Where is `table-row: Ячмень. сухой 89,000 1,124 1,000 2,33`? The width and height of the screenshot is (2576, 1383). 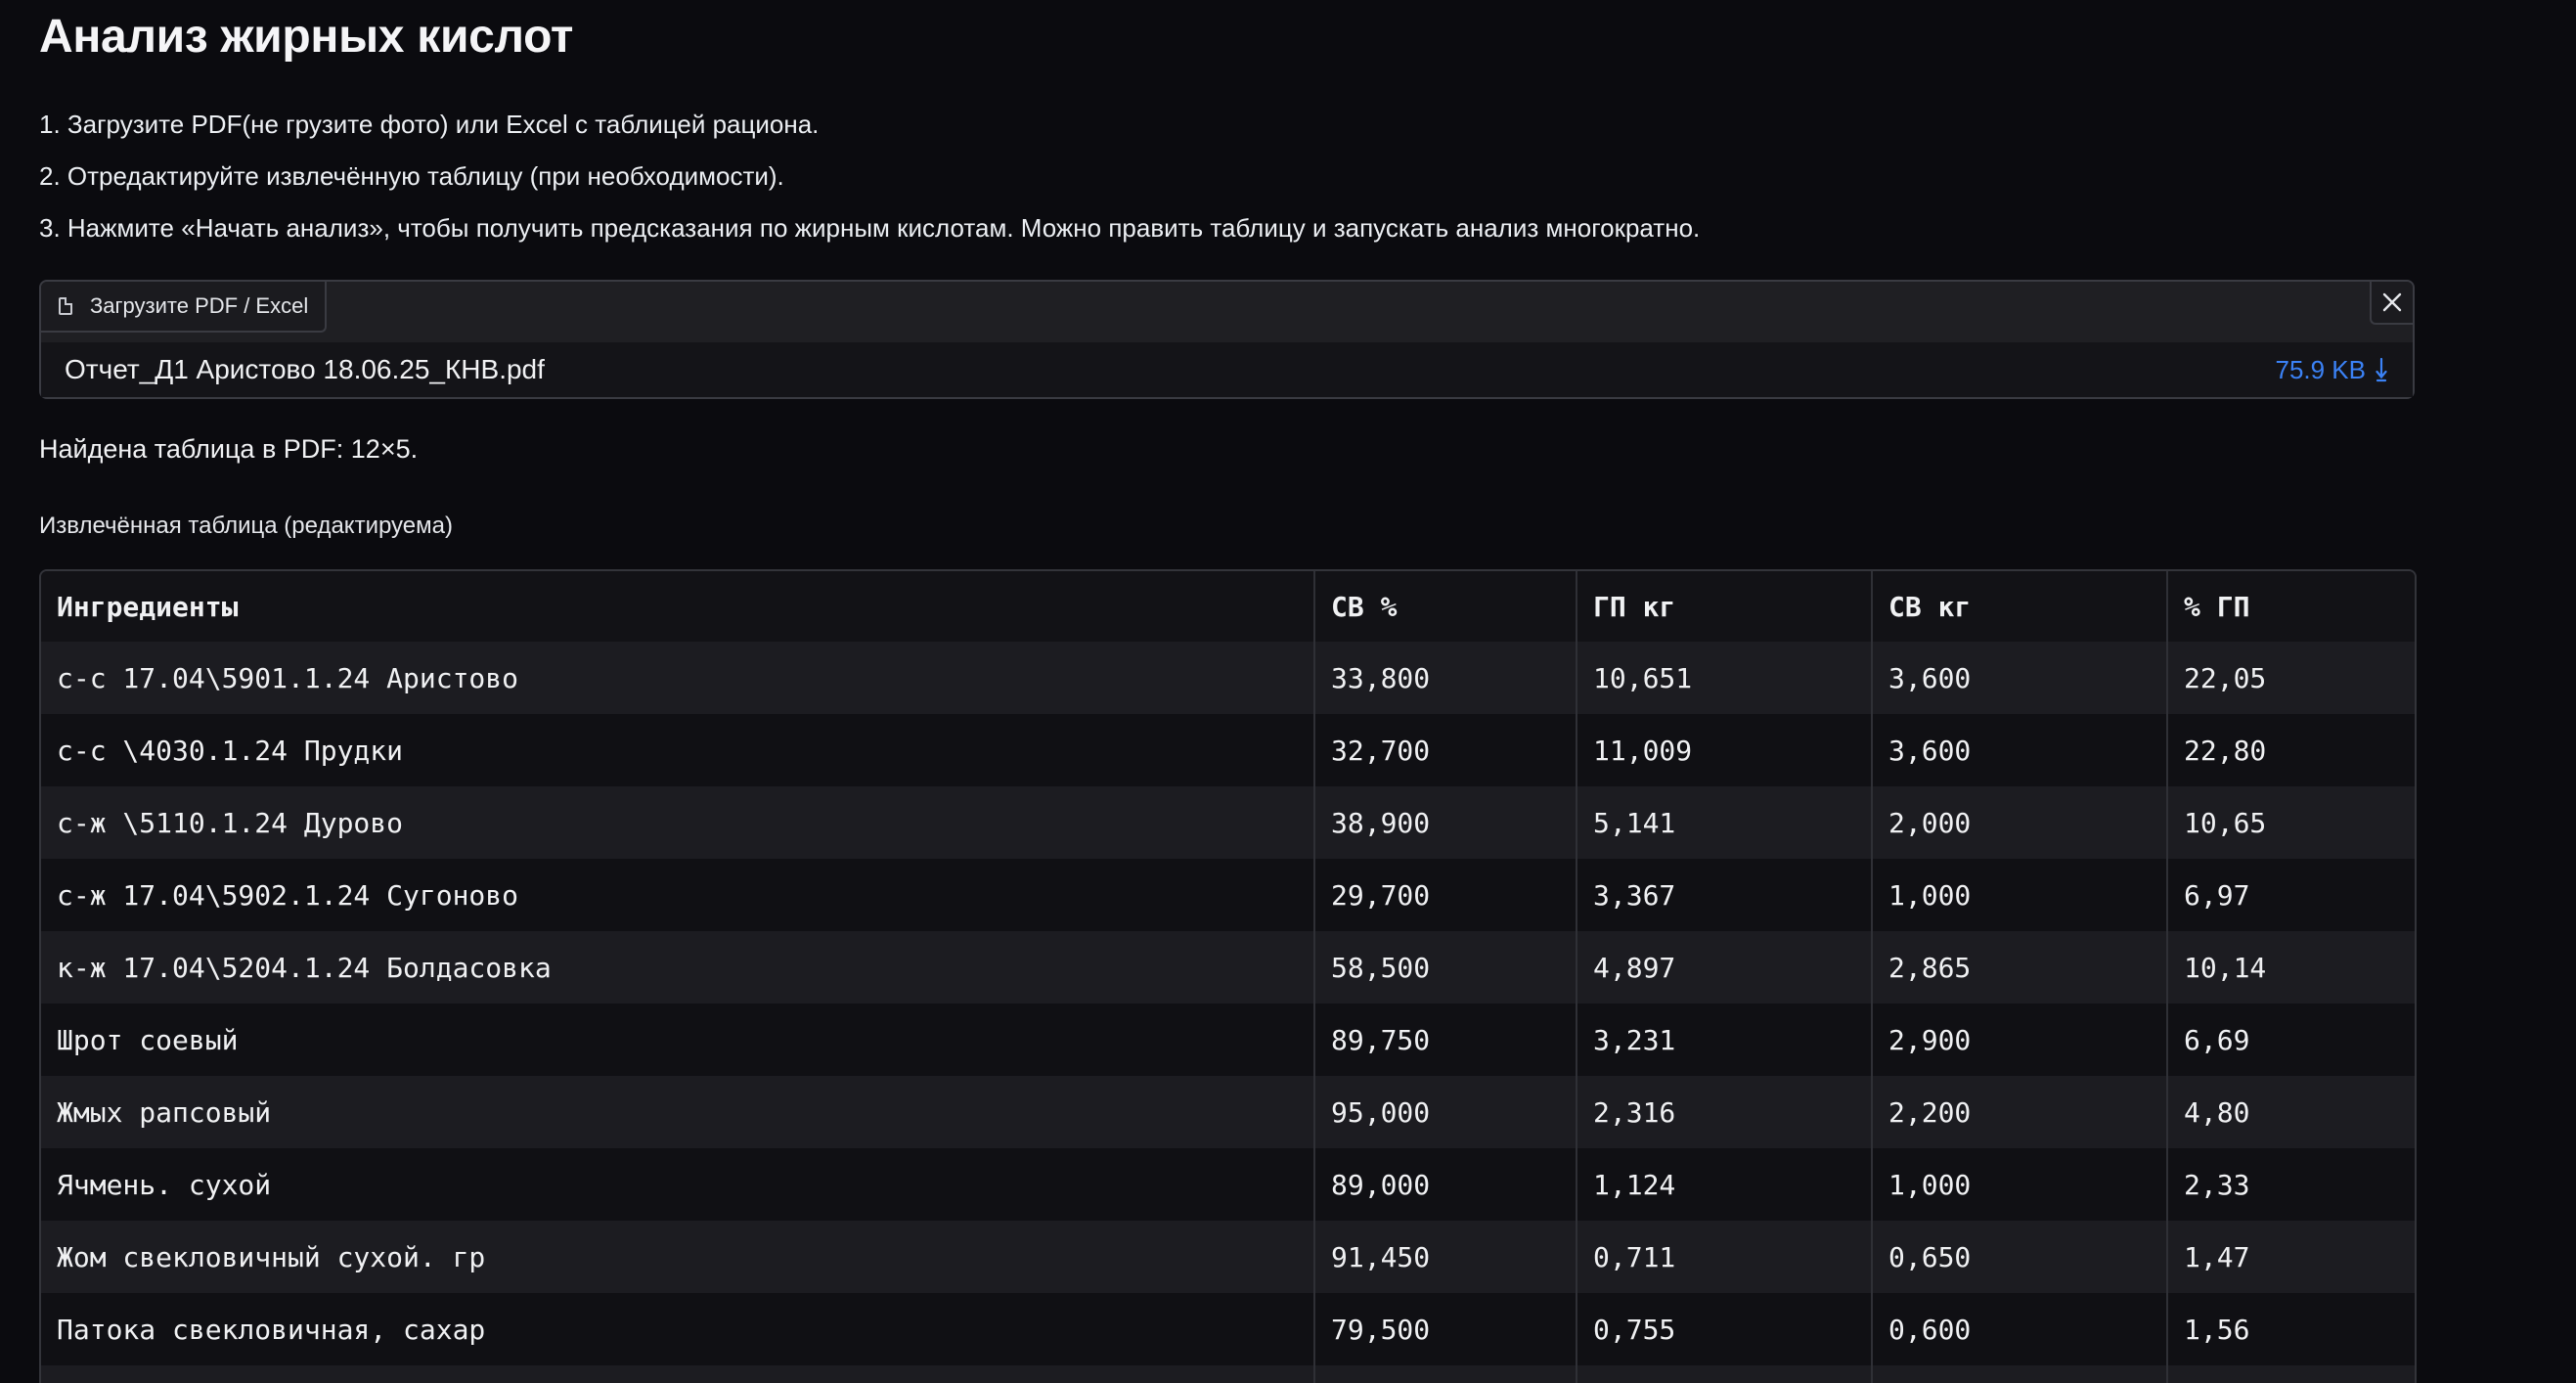
table-row: Ячмень. сухой 89,000 1,124 1,000 2,33 is located at coordinates (1228, 1184).